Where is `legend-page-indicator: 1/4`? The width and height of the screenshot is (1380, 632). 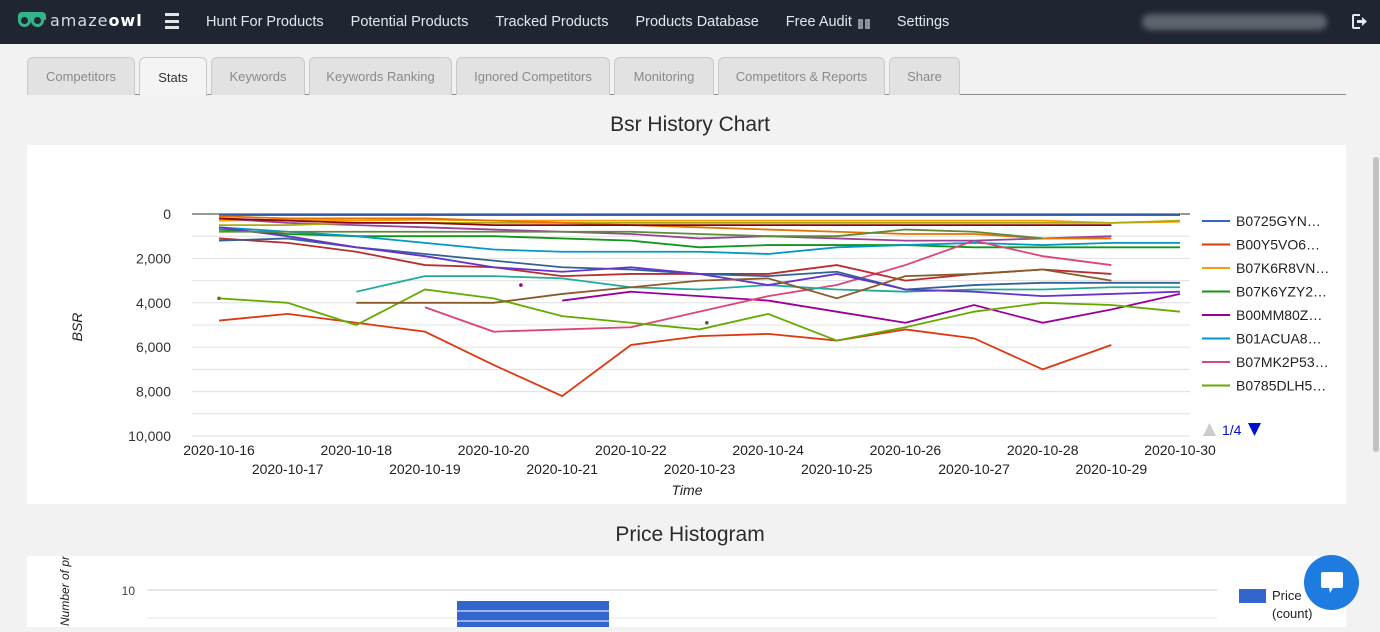
legend-page-indicator: 1/4 is located at coordinates (1232, 430).